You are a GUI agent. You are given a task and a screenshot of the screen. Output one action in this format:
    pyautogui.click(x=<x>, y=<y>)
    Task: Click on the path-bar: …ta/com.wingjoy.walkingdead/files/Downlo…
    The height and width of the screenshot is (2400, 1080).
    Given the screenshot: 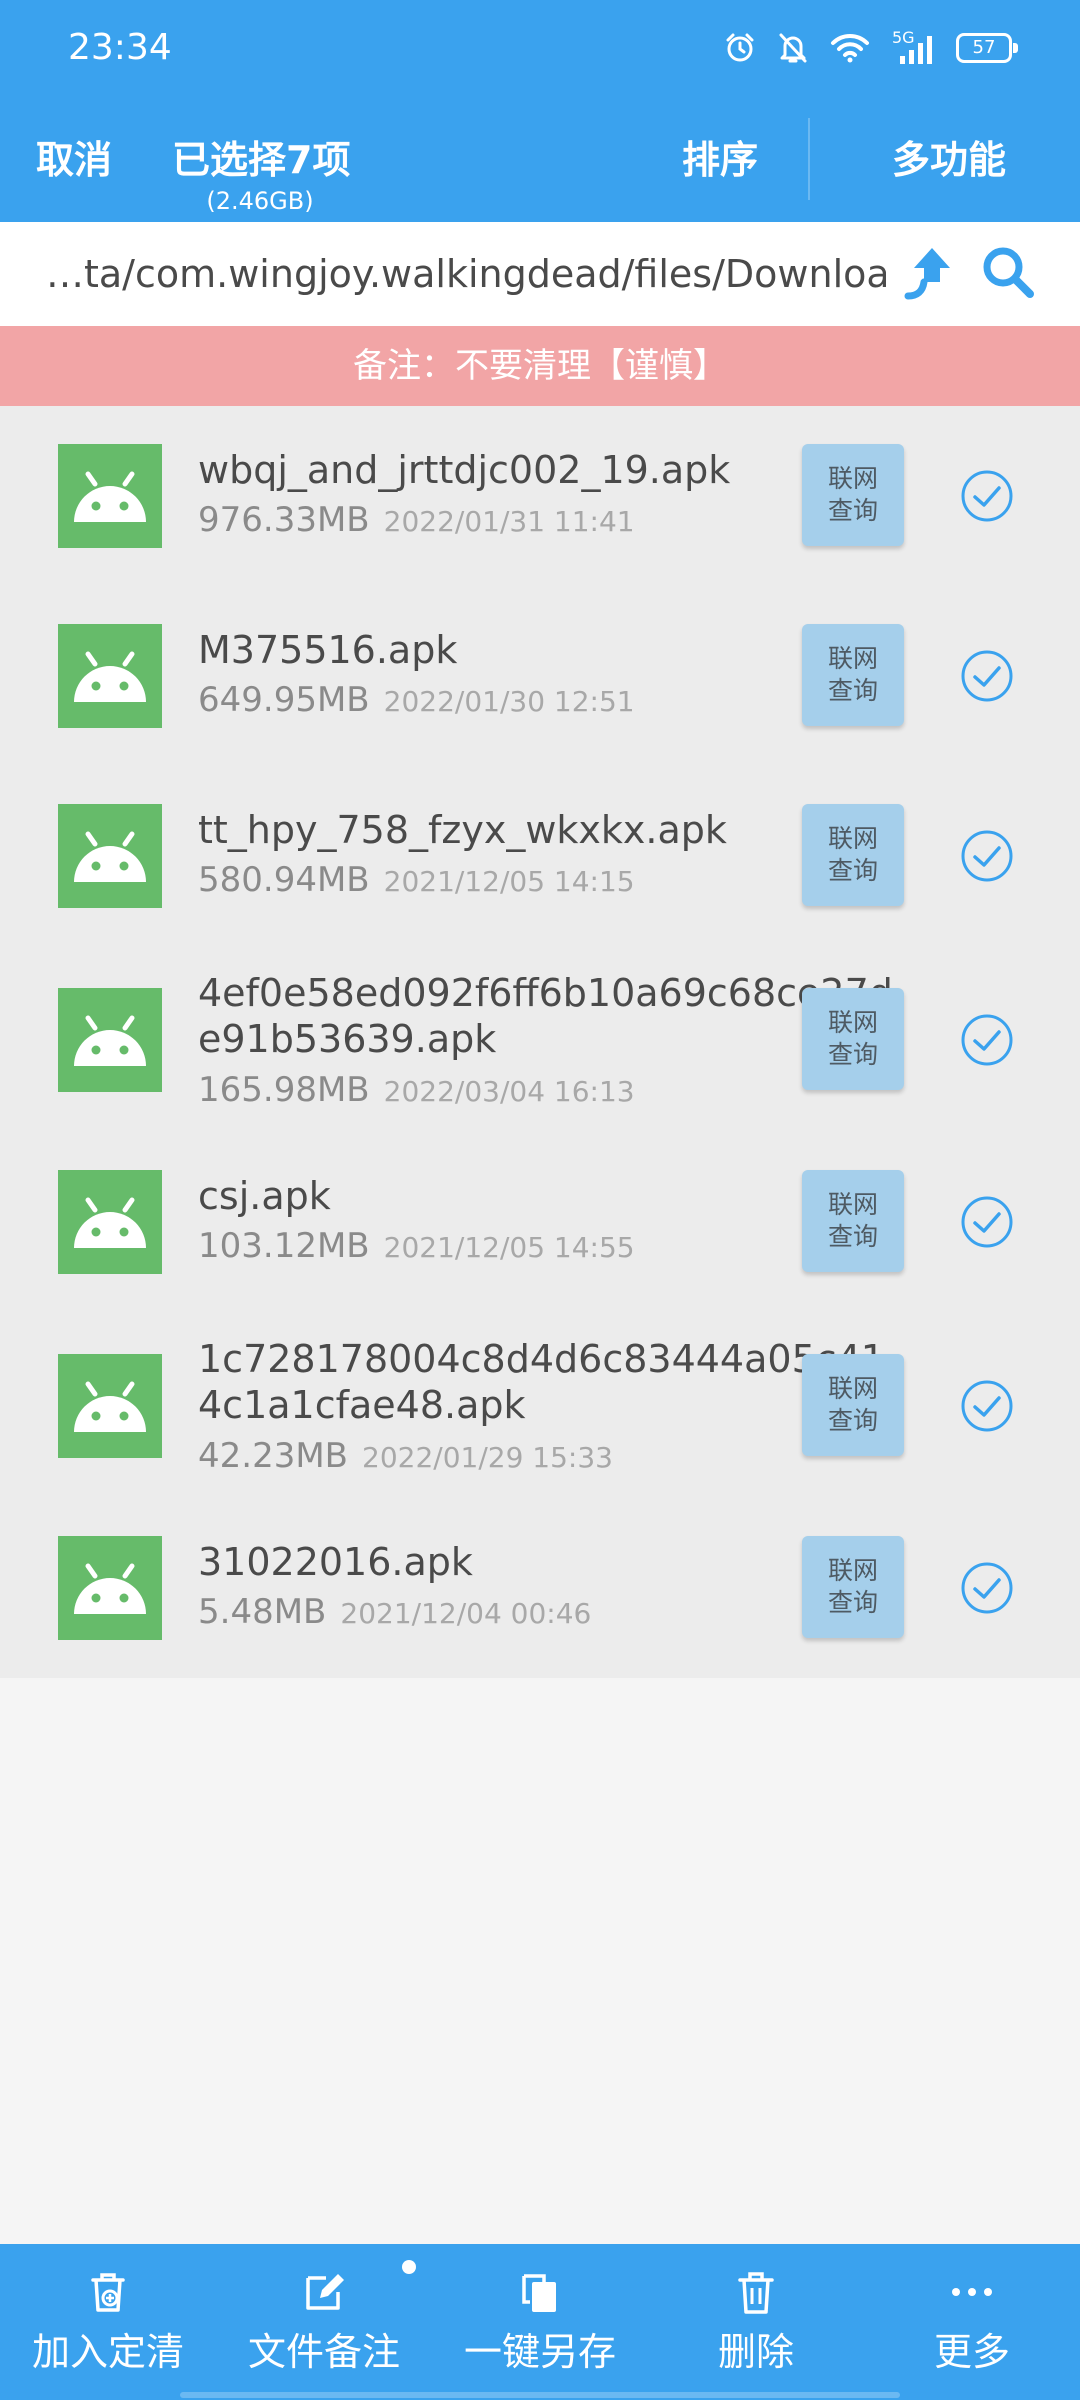 What is the action you would take?
    pyautogui.click(x=540, y=274)
    